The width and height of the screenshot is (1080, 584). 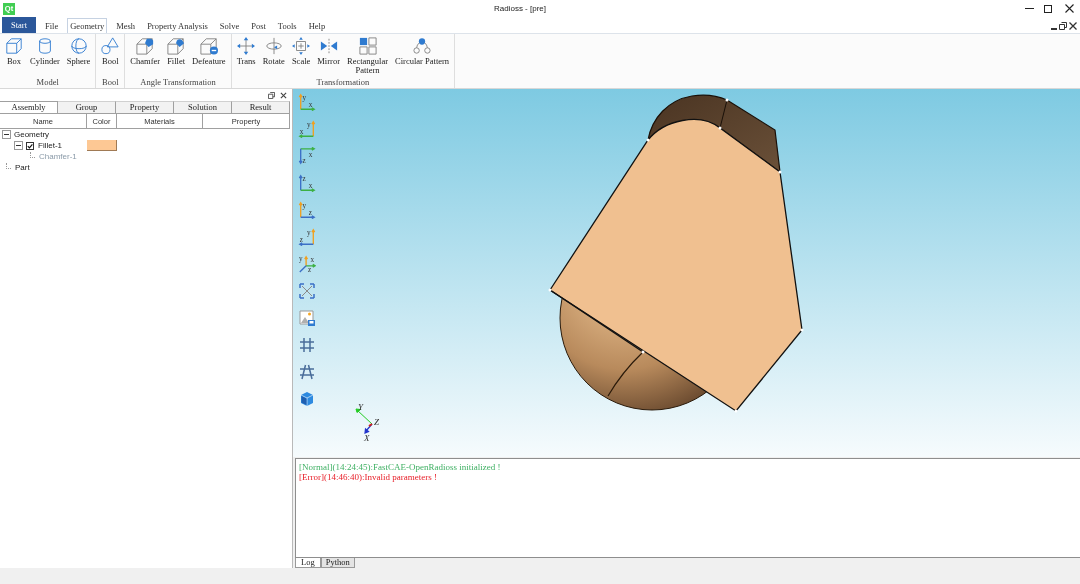 What do you see at coordinates (301, 46) in the screenshot?
I see `scale-icon` at bounding box center [301, 46].